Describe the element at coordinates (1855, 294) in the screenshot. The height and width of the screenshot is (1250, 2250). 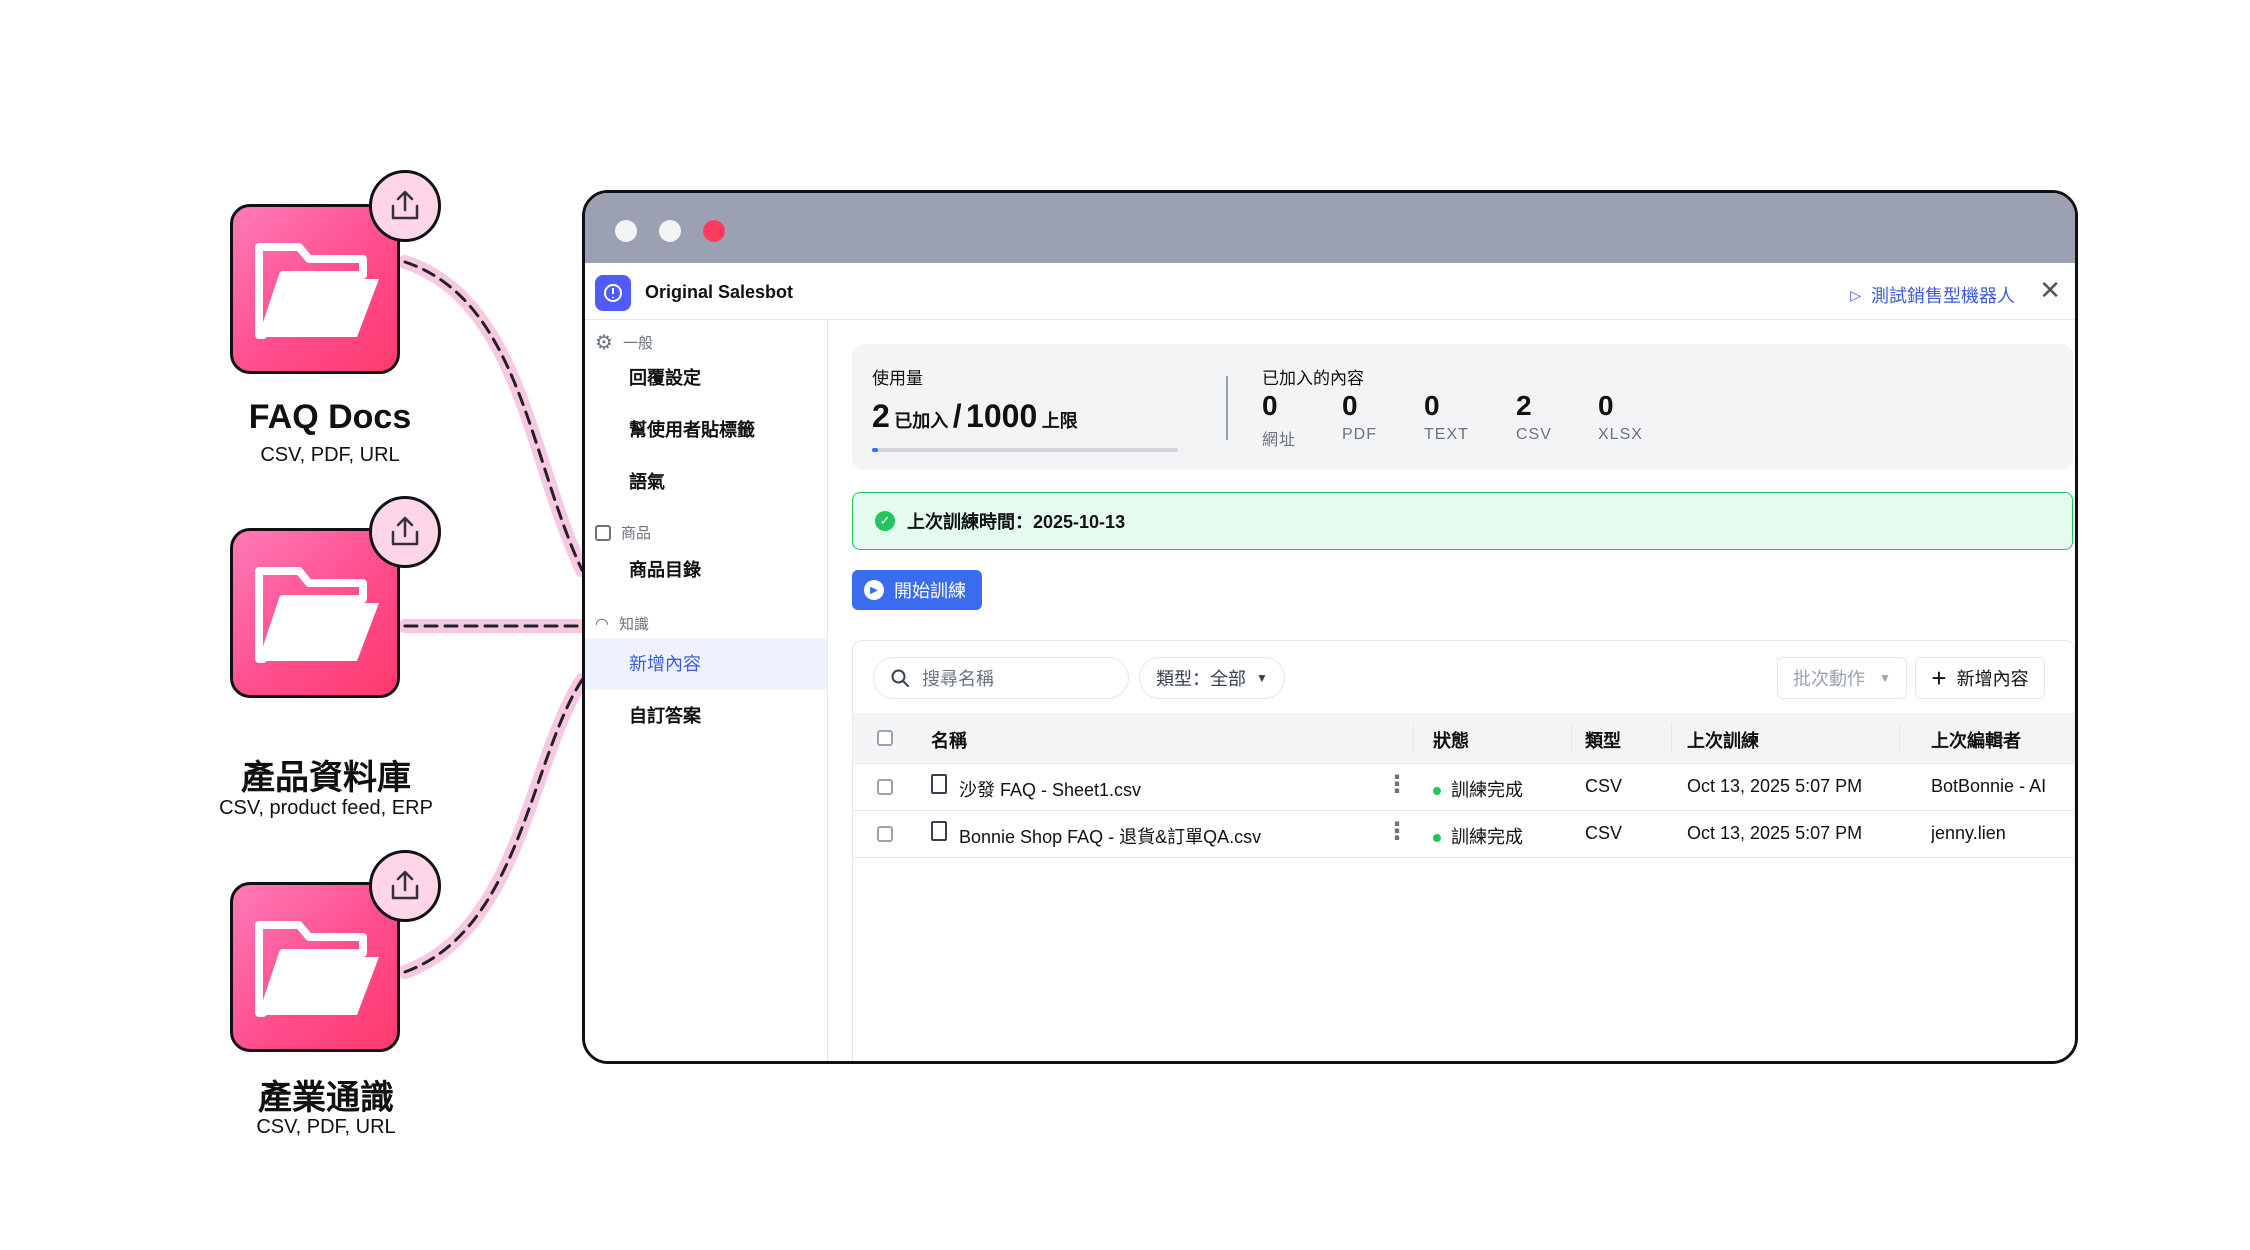
I see `play-icon: ▷` at that location.